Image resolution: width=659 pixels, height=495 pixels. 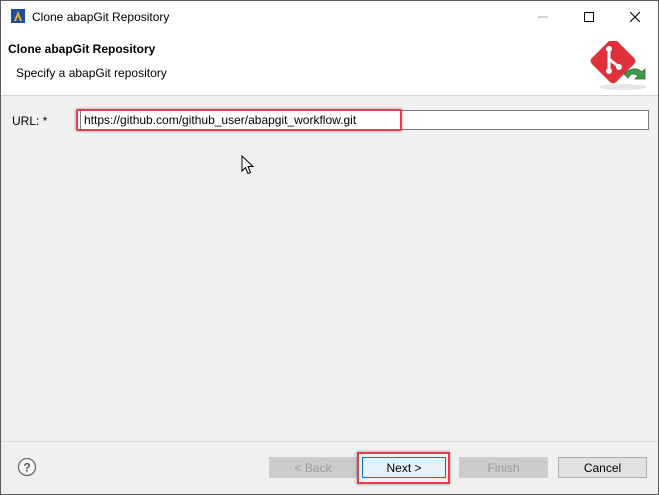 I want to click on maximize-button, so click(x=589, y=16).